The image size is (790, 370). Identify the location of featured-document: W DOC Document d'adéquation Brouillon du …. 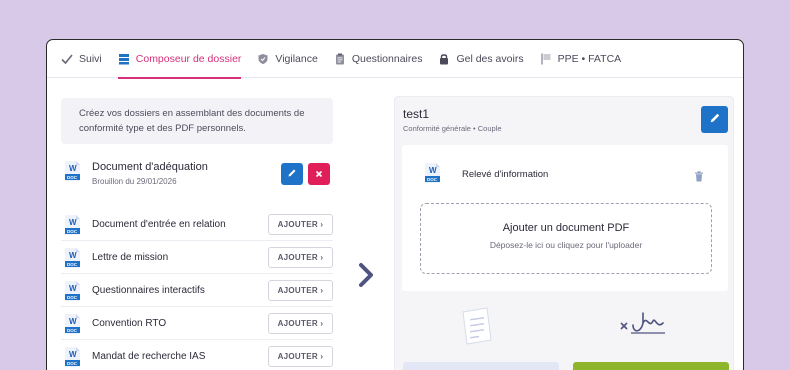
(197, 180).